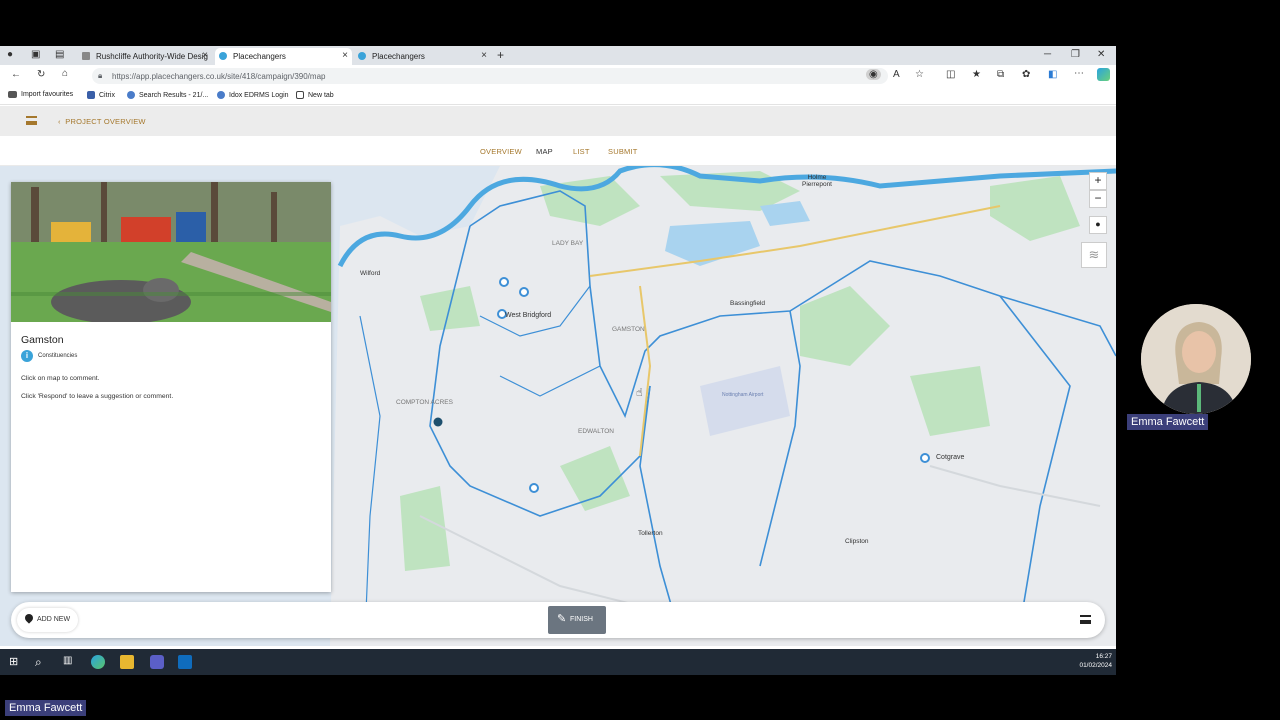  Describe the element at coordinates (1095, 665) in the screenshot. I see `clock-date: 01/02/2024` at that location.